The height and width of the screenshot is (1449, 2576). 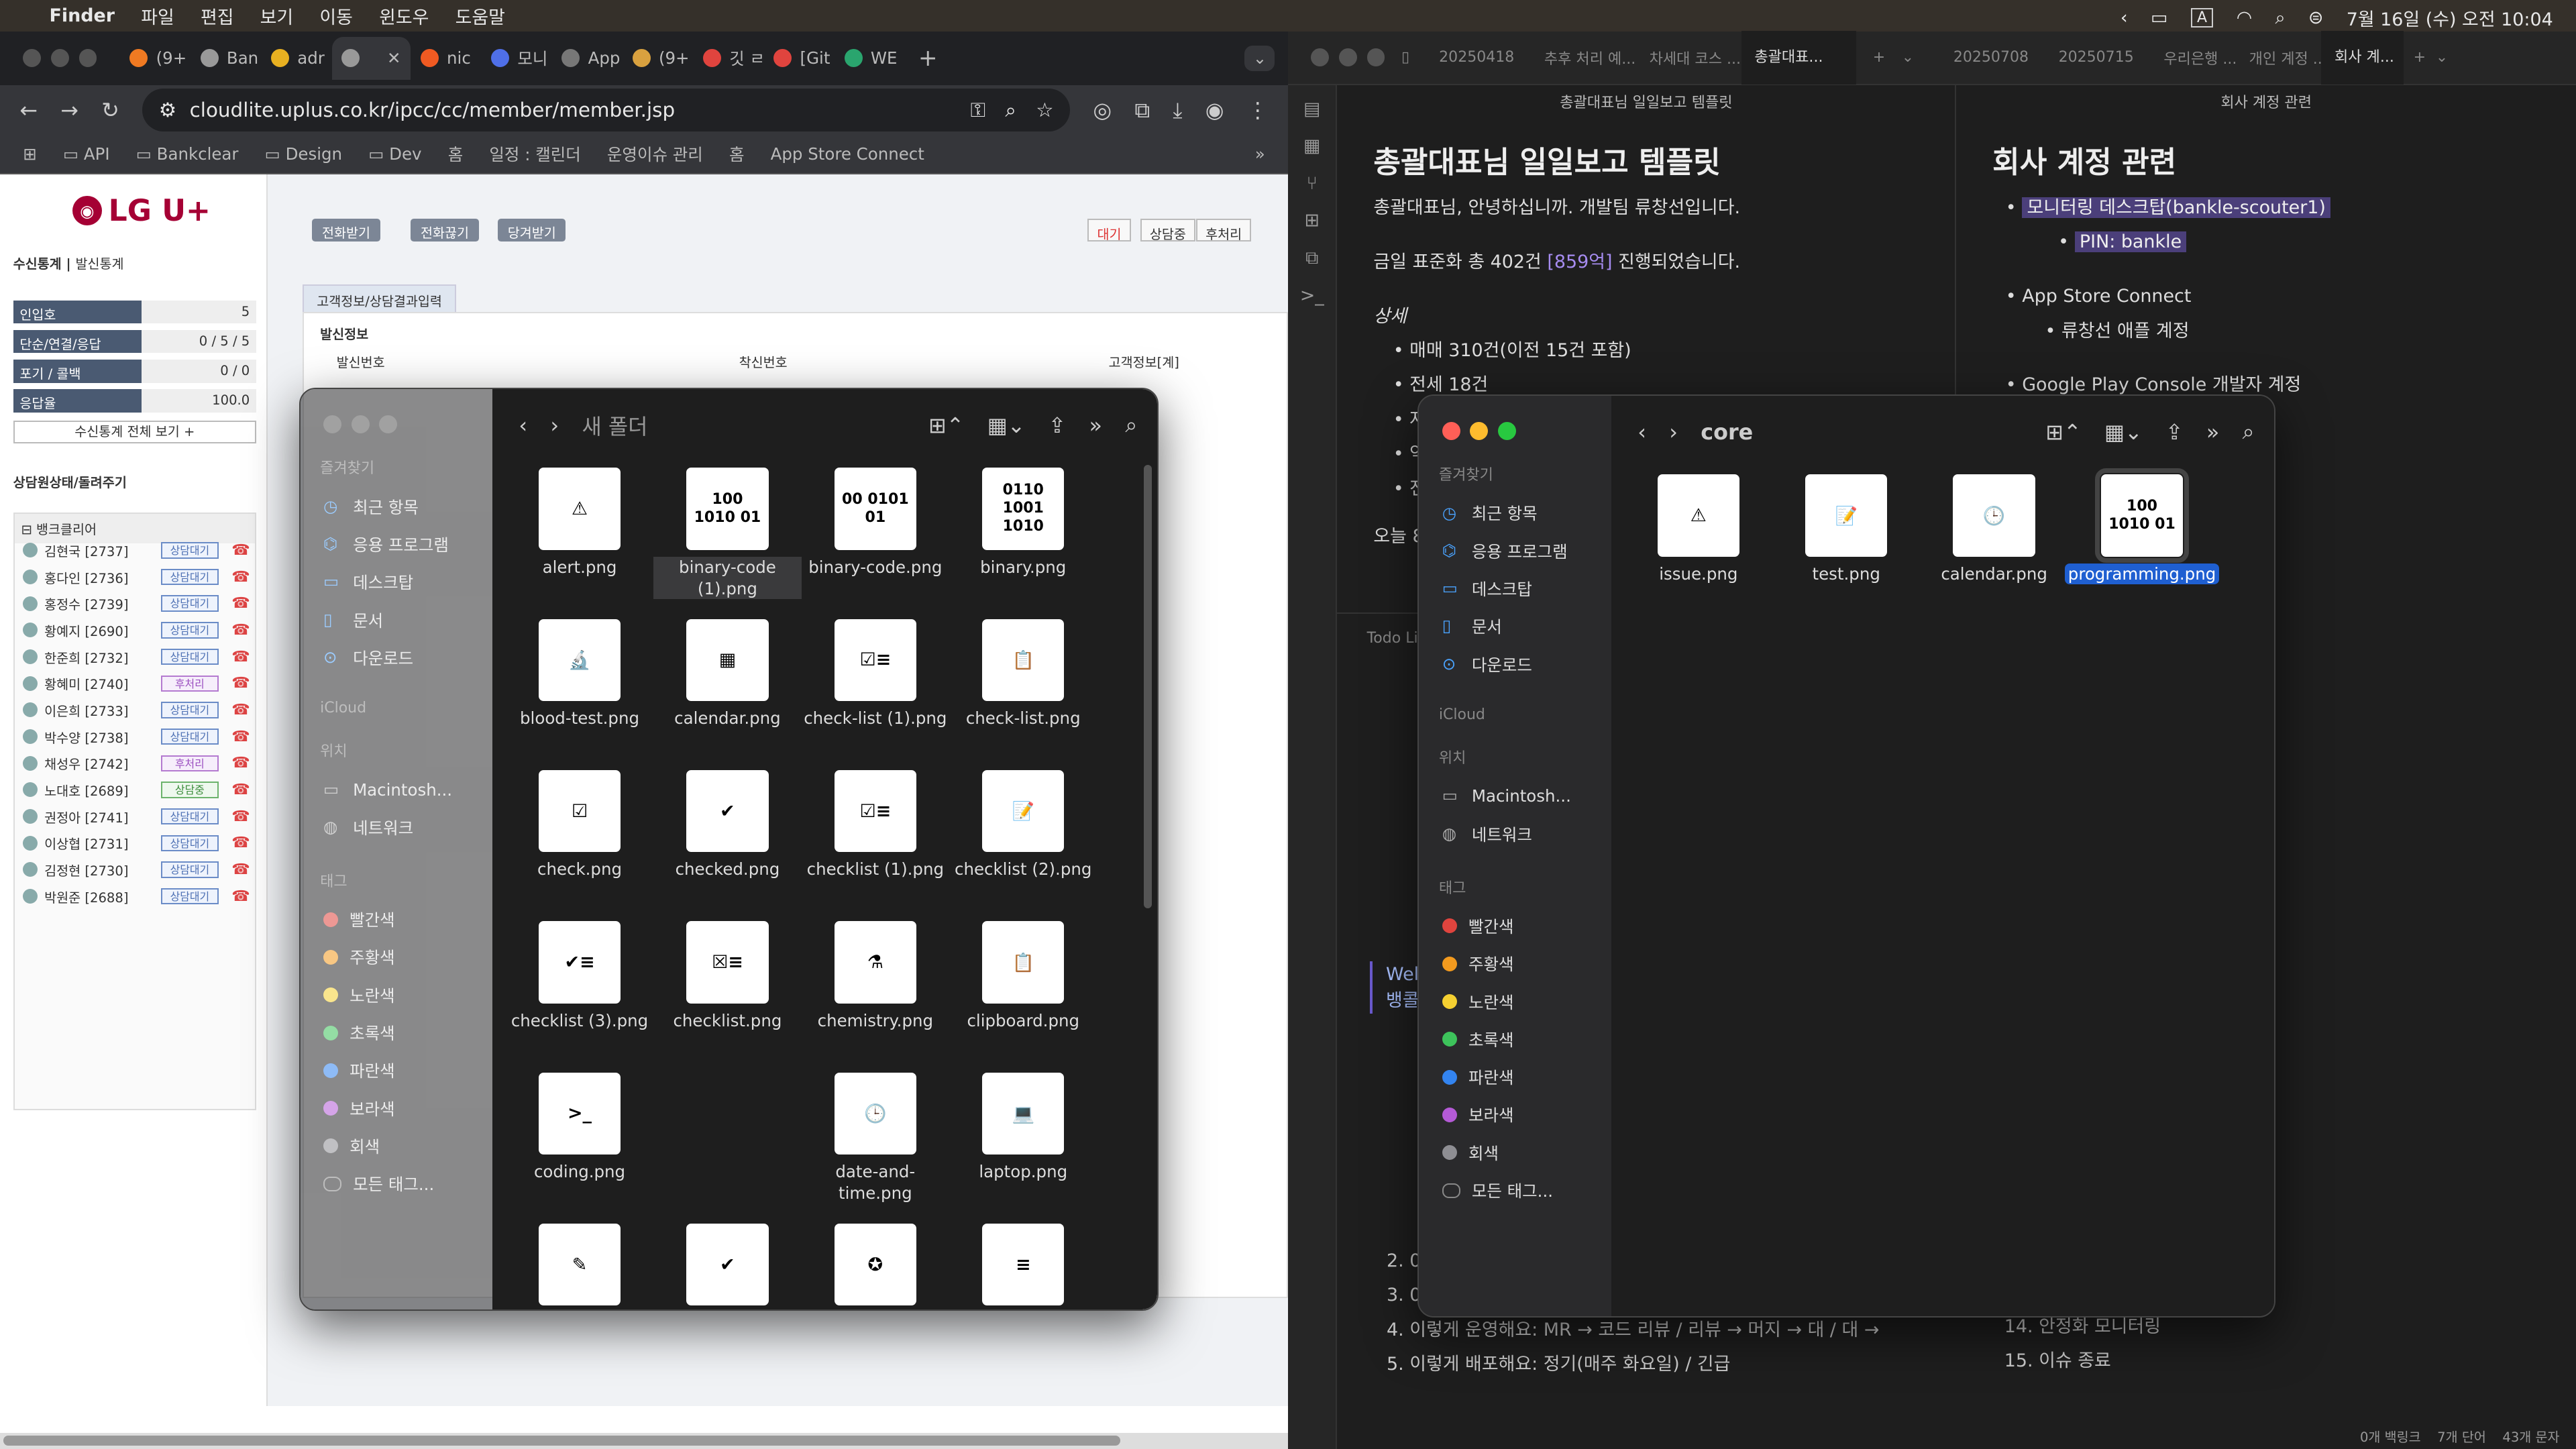 I want to click on agent-row: 황예지 [2690] 상담대기 ☎, so click(x=138, y=630).